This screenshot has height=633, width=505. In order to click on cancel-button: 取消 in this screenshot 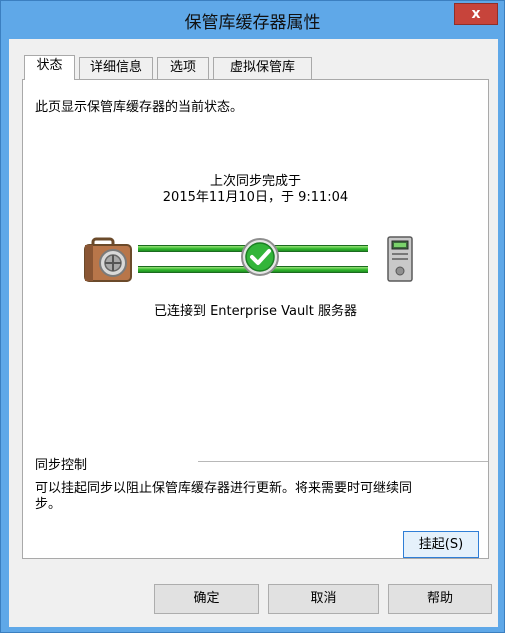, I will do `click(323, 599)`.